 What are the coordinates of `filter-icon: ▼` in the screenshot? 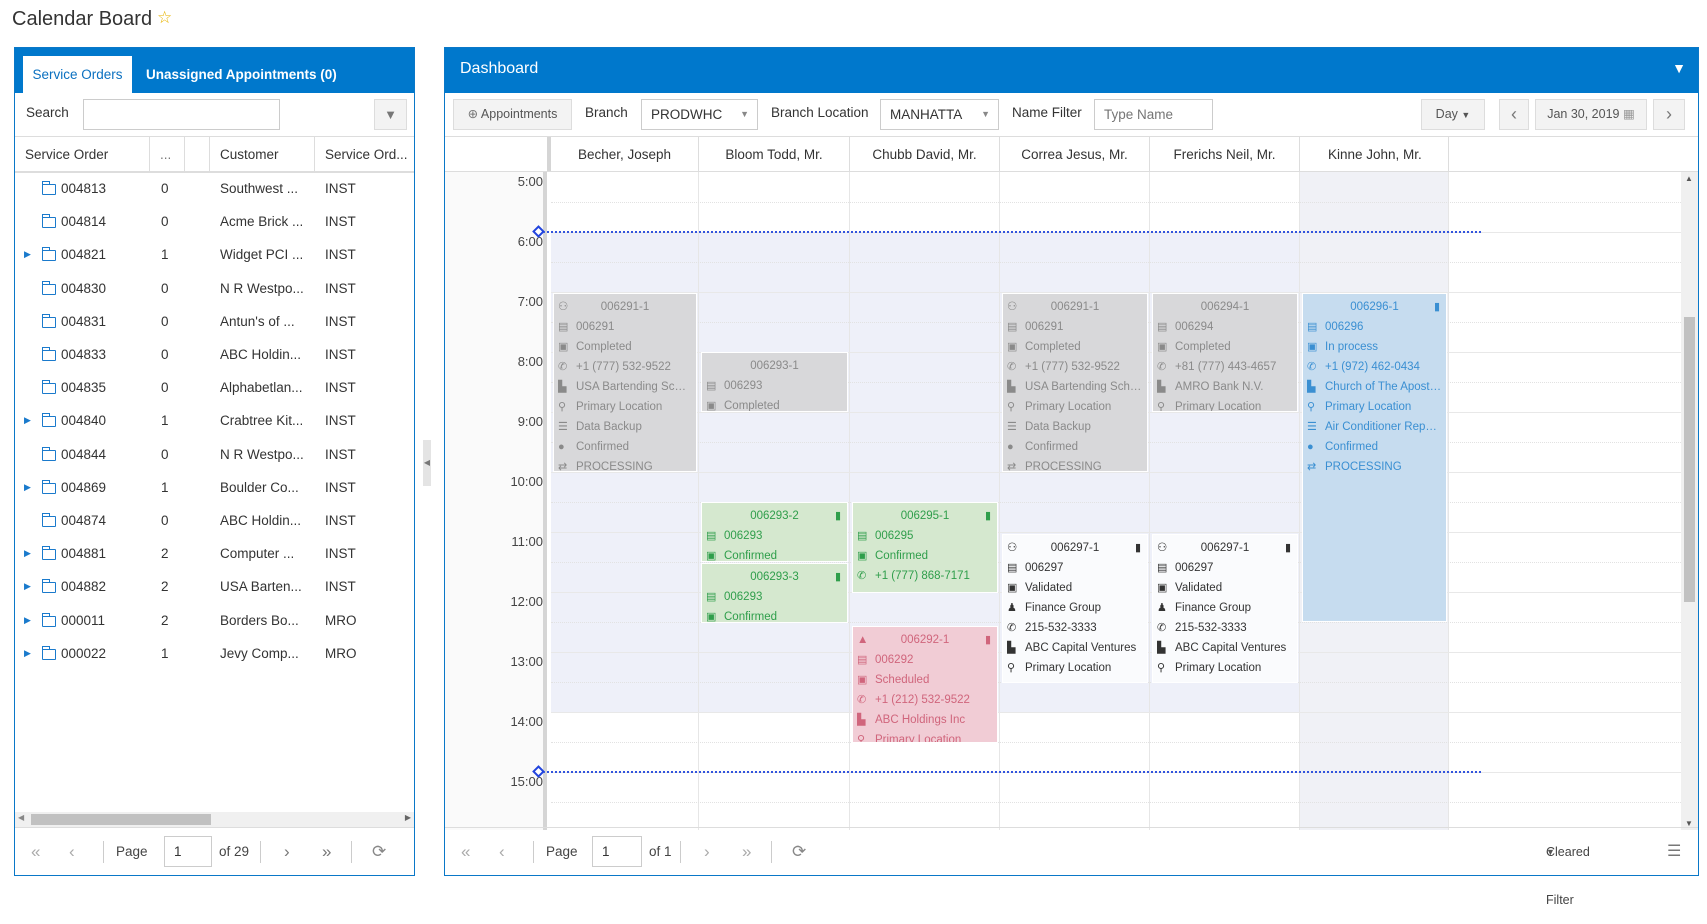 It's located at (1679, 68).